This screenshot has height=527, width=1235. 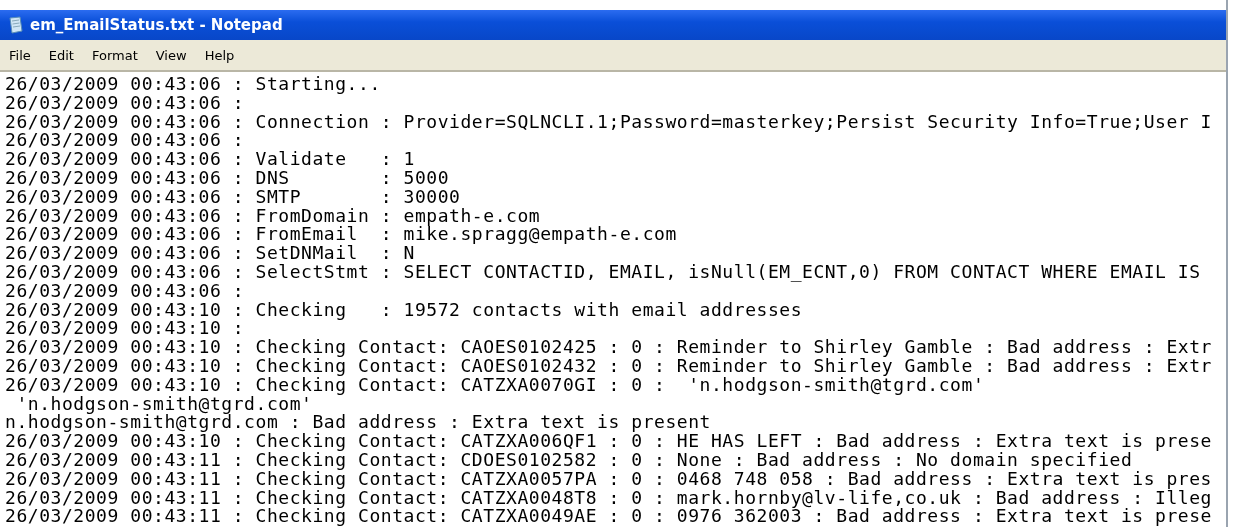 I want to click on log-line: 26/03/2009 00:43:11 : Checking Contact: CATZXA0048T8 : 0 : mark.hornby@lv-life,co.uk : Bad address : Illeg, so click(x=608, y=498).